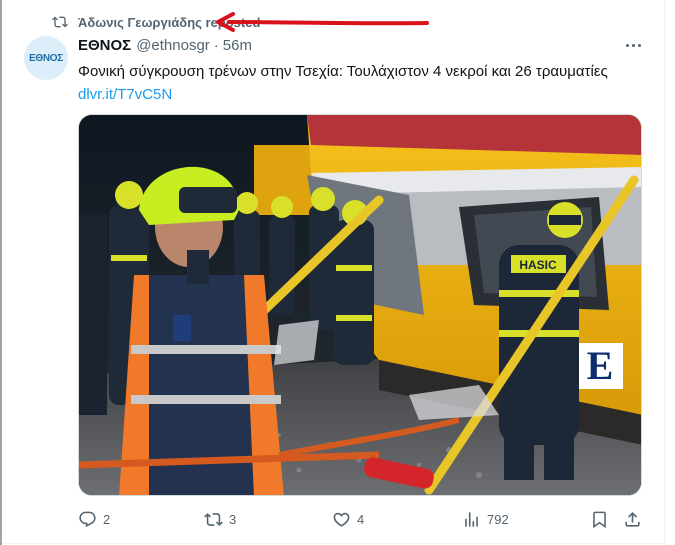 Image resolution: width=675 pixels, height=545 pixels. What do you see at coordinates (87, 519) in the screenshot?
I see `reply-icon` at bounding box center [87, 519].